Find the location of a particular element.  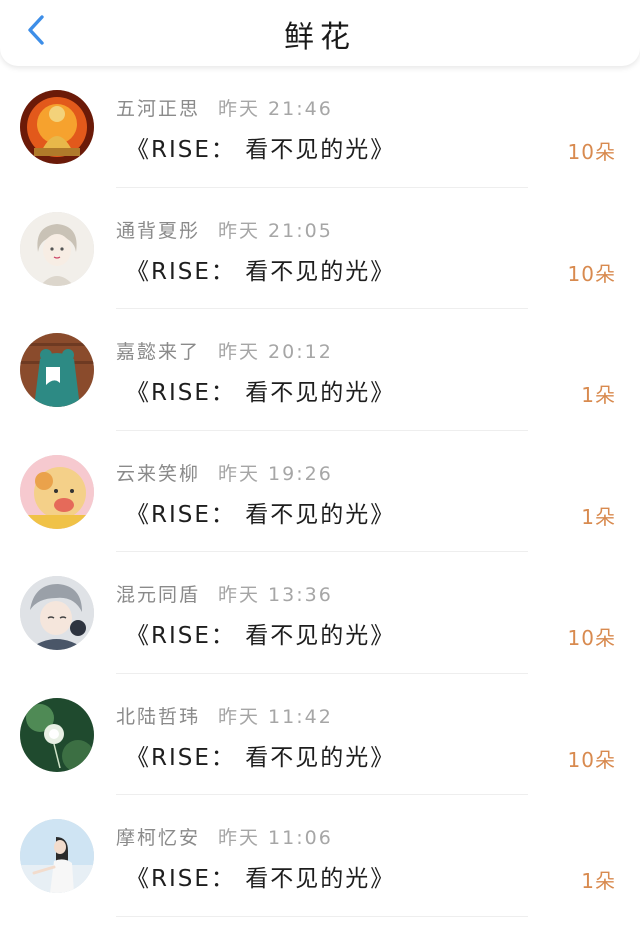

list-item: 云来笑柳 昨天 19:26 《RISE： 看不见的光》 1朵 is located at coordinates (320, 491).